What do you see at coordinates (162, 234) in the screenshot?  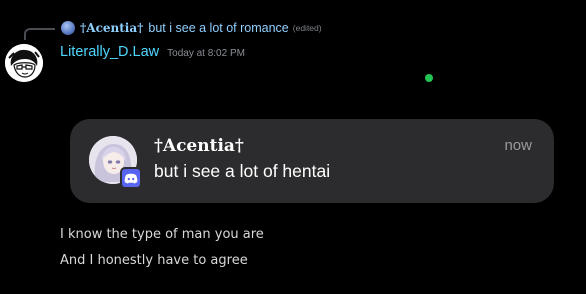 I see `caption-line-1: I know the type of man you are` at bounding box center [162, 234].